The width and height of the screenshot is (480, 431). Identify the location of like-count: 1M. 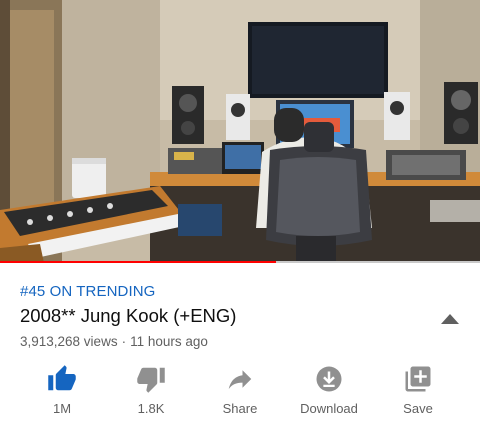
(62, 408).